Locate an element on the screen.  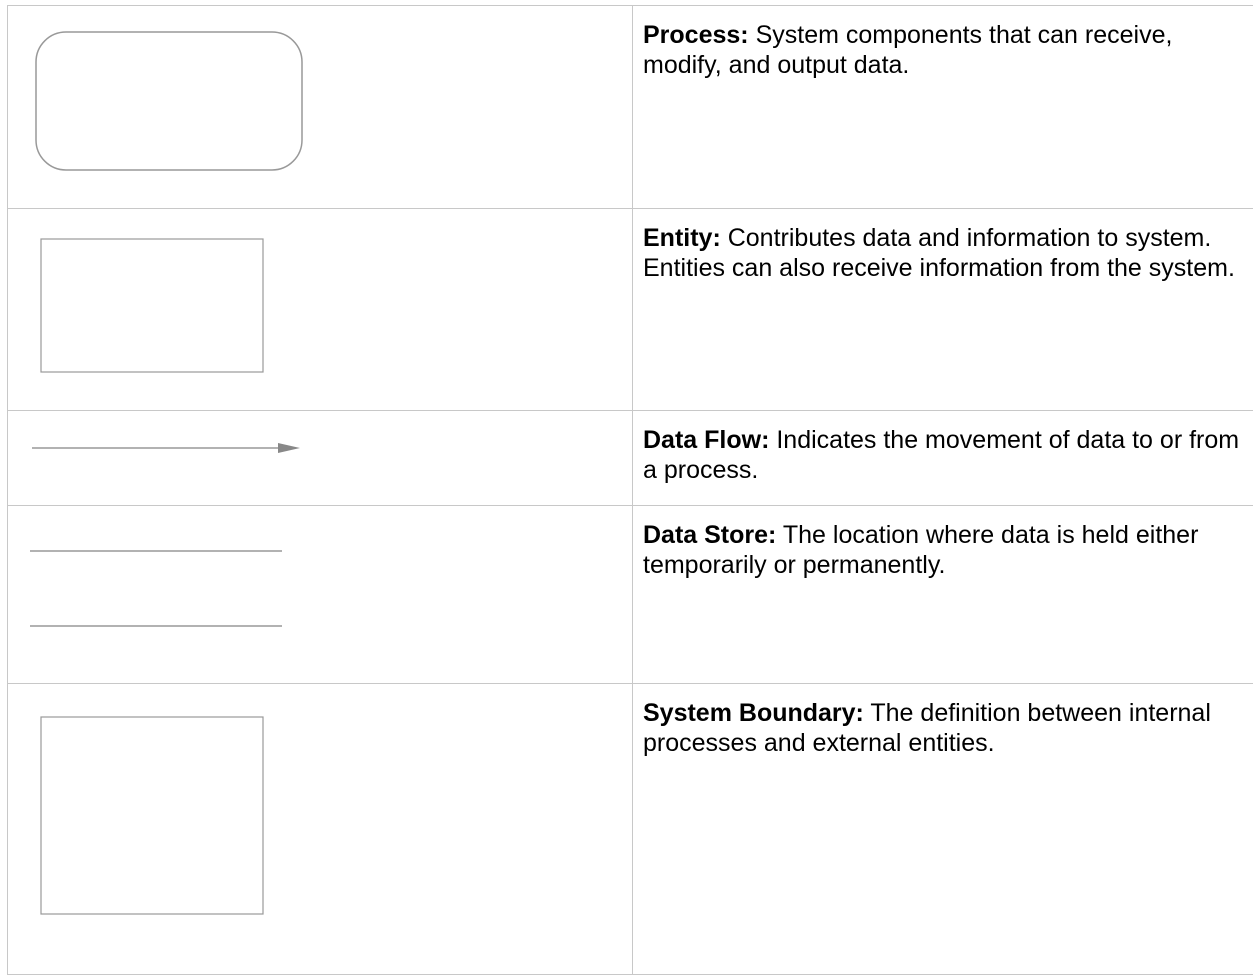
arrow-head-icon is located at coordinates (289, 448).